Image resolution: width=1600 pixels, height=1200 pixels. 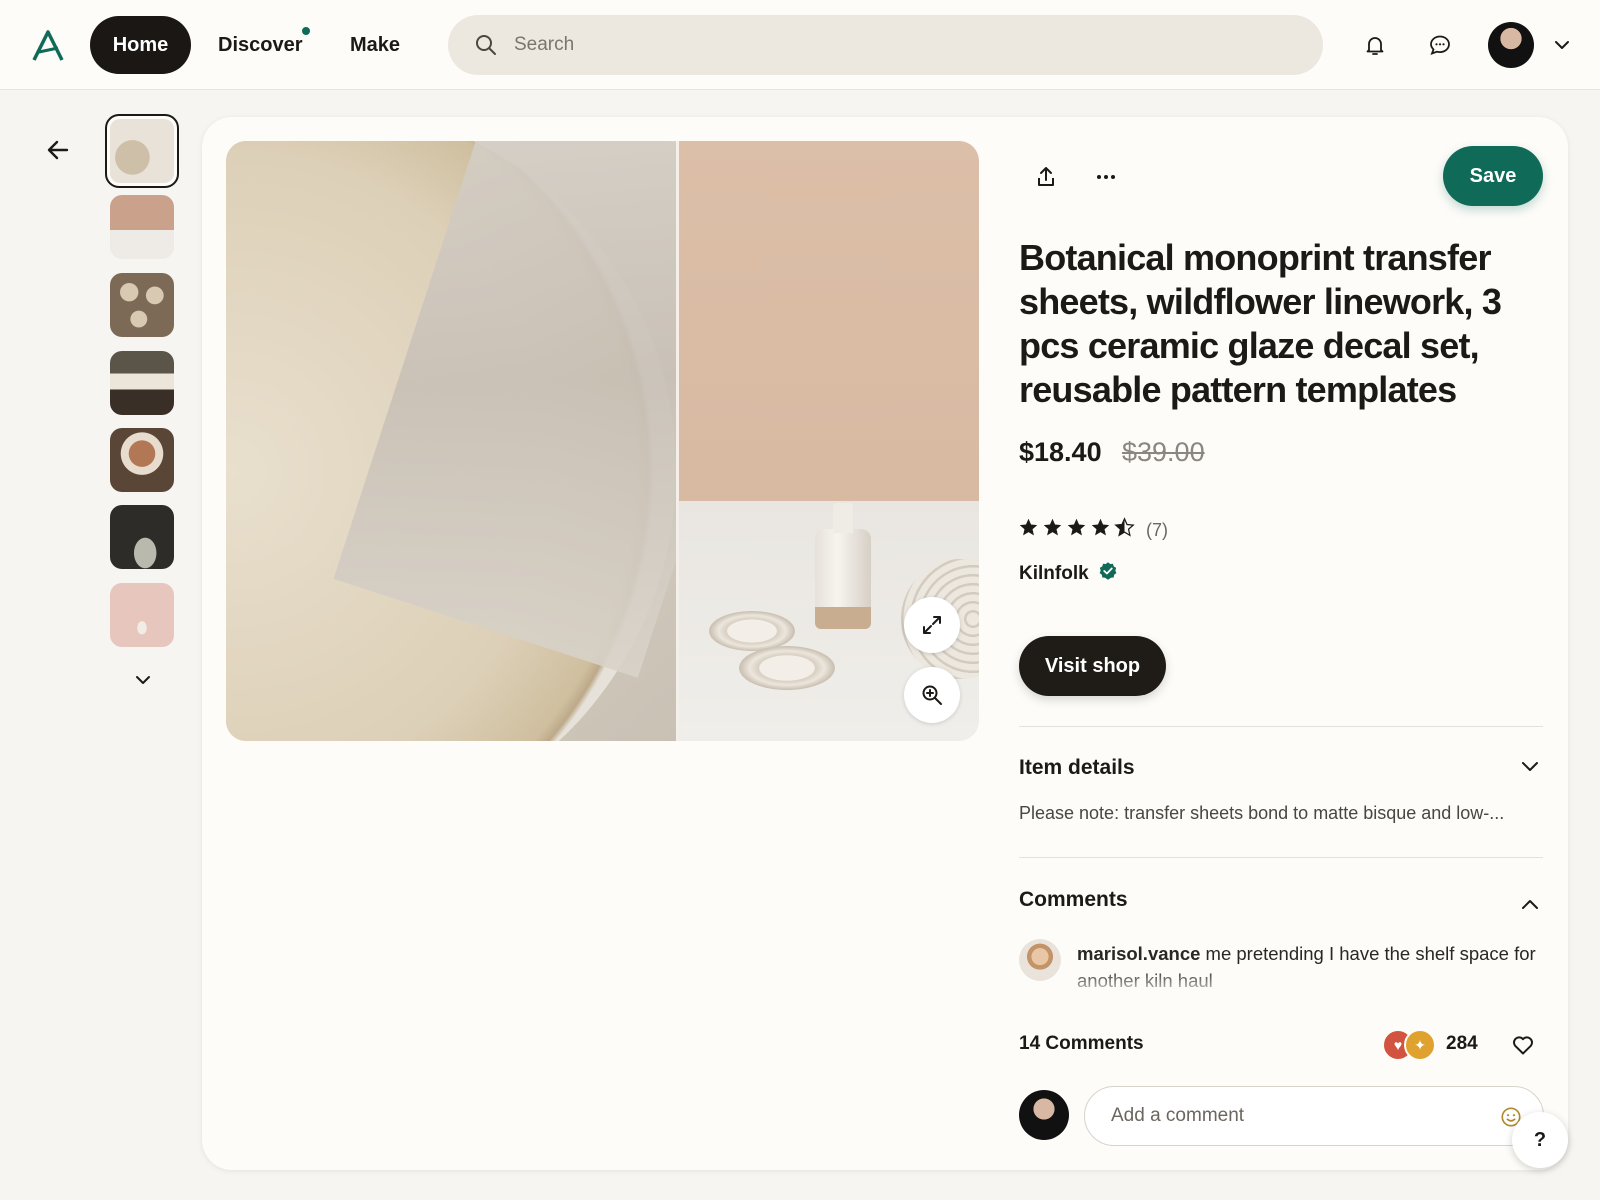 I want to click on messages-icon, so click(x=1440, y=45).